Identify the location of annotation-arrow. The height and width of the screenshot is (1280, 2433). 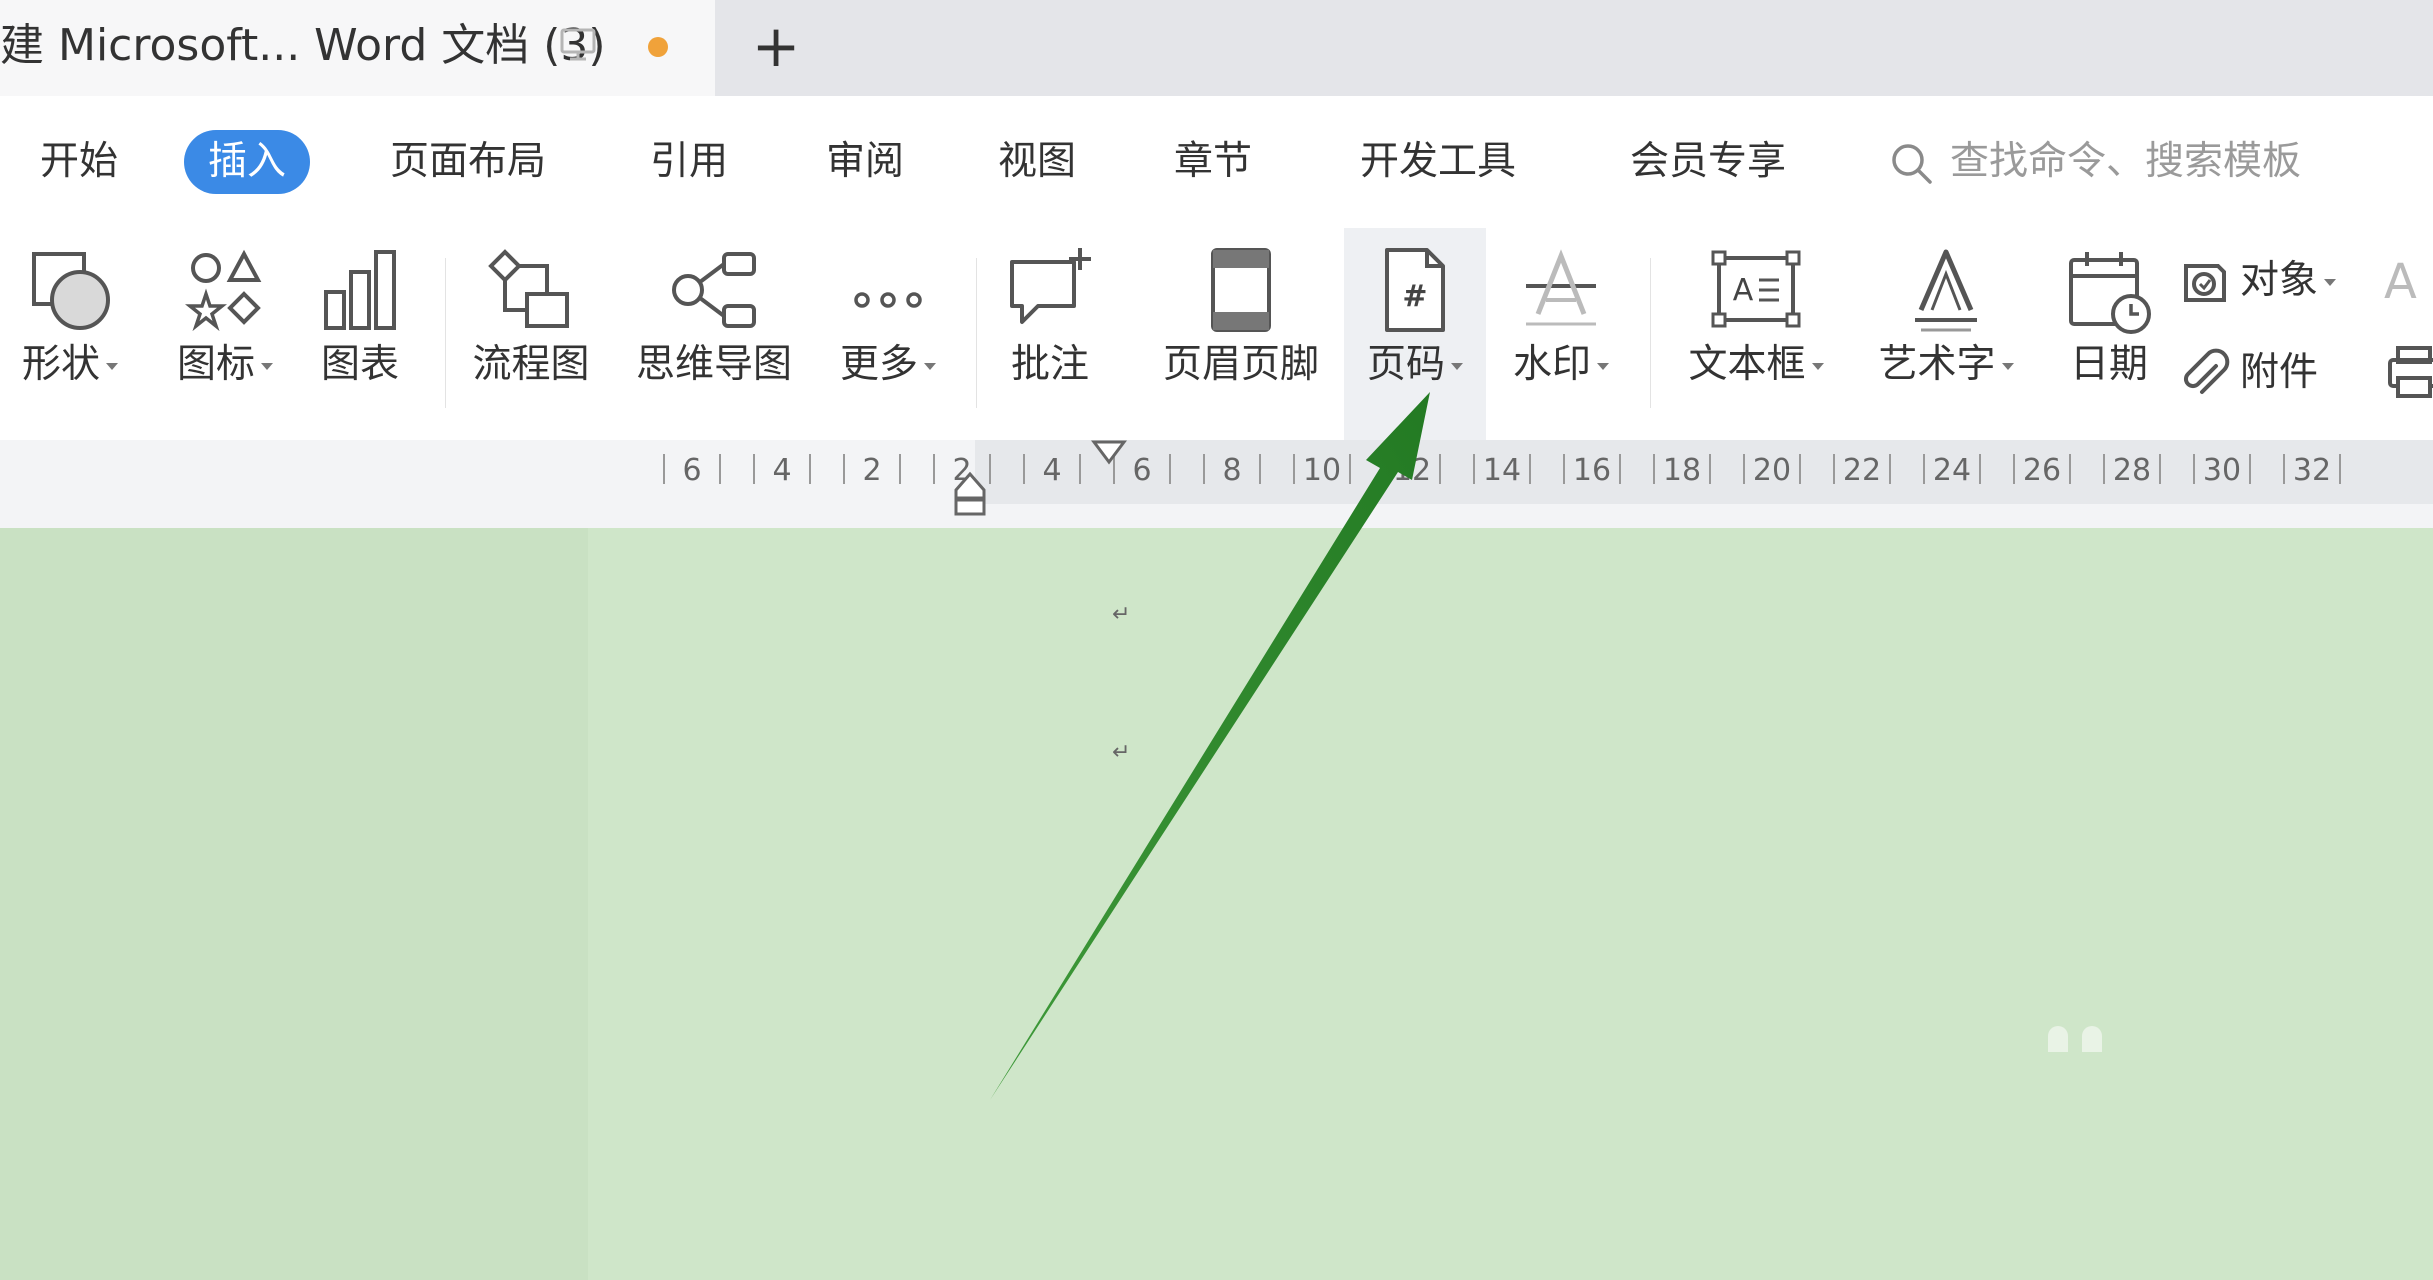
(1210, 746).